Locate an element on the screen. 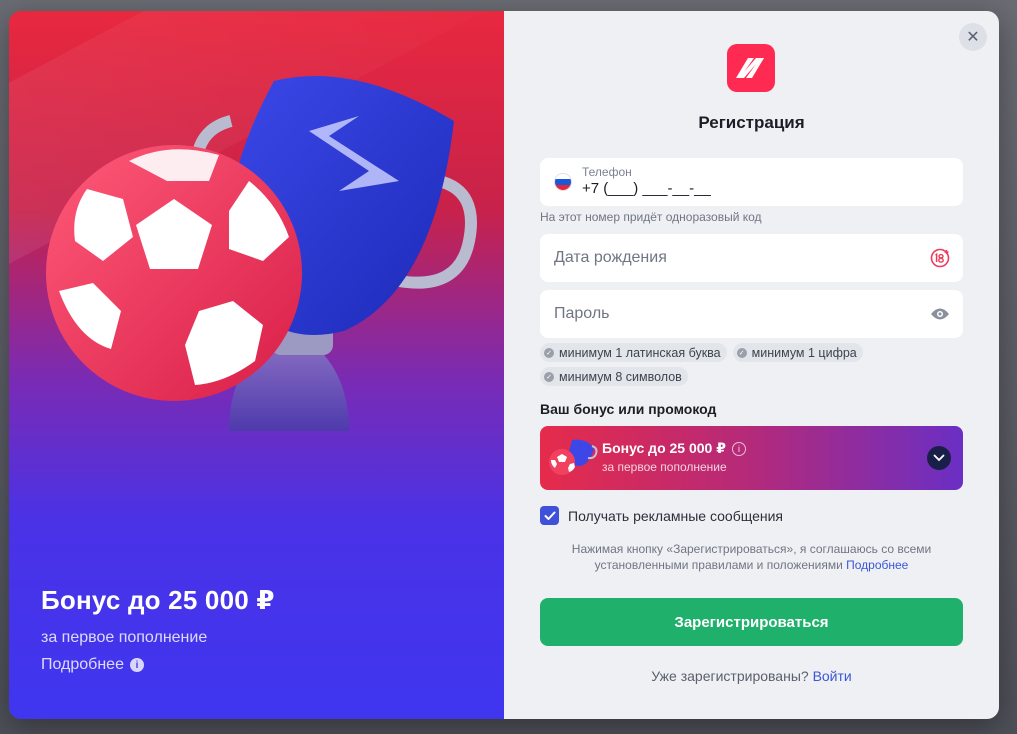  password-rule-label: минимум 8 символов is located at coordinates (620, 376).